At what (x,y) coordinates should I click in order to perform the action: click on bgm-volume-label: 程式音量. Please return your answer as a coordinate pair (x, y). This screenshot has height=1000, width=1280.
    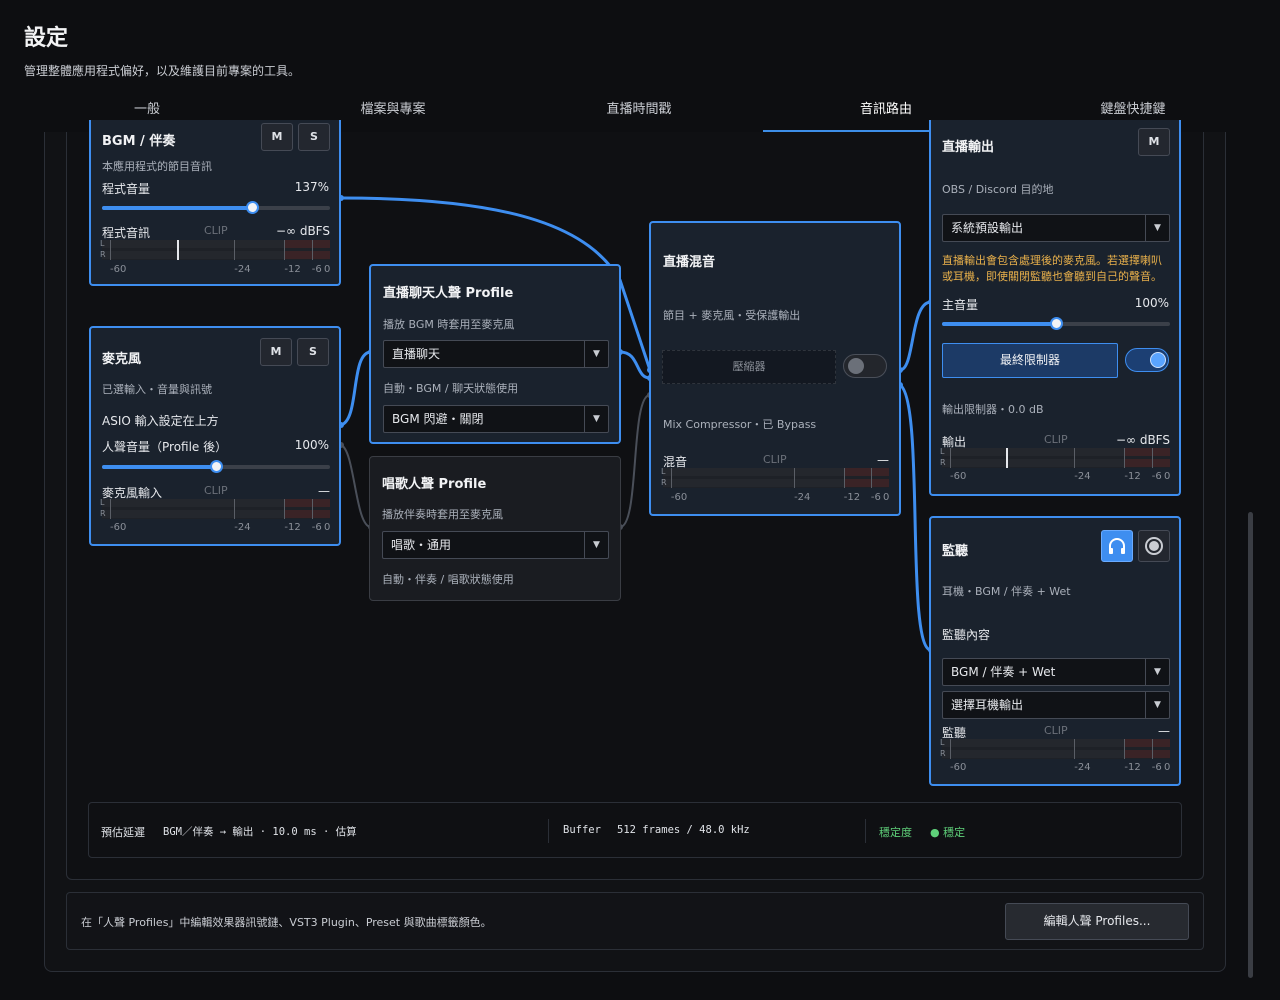
    Looking at the image, I should click on (126, 189).